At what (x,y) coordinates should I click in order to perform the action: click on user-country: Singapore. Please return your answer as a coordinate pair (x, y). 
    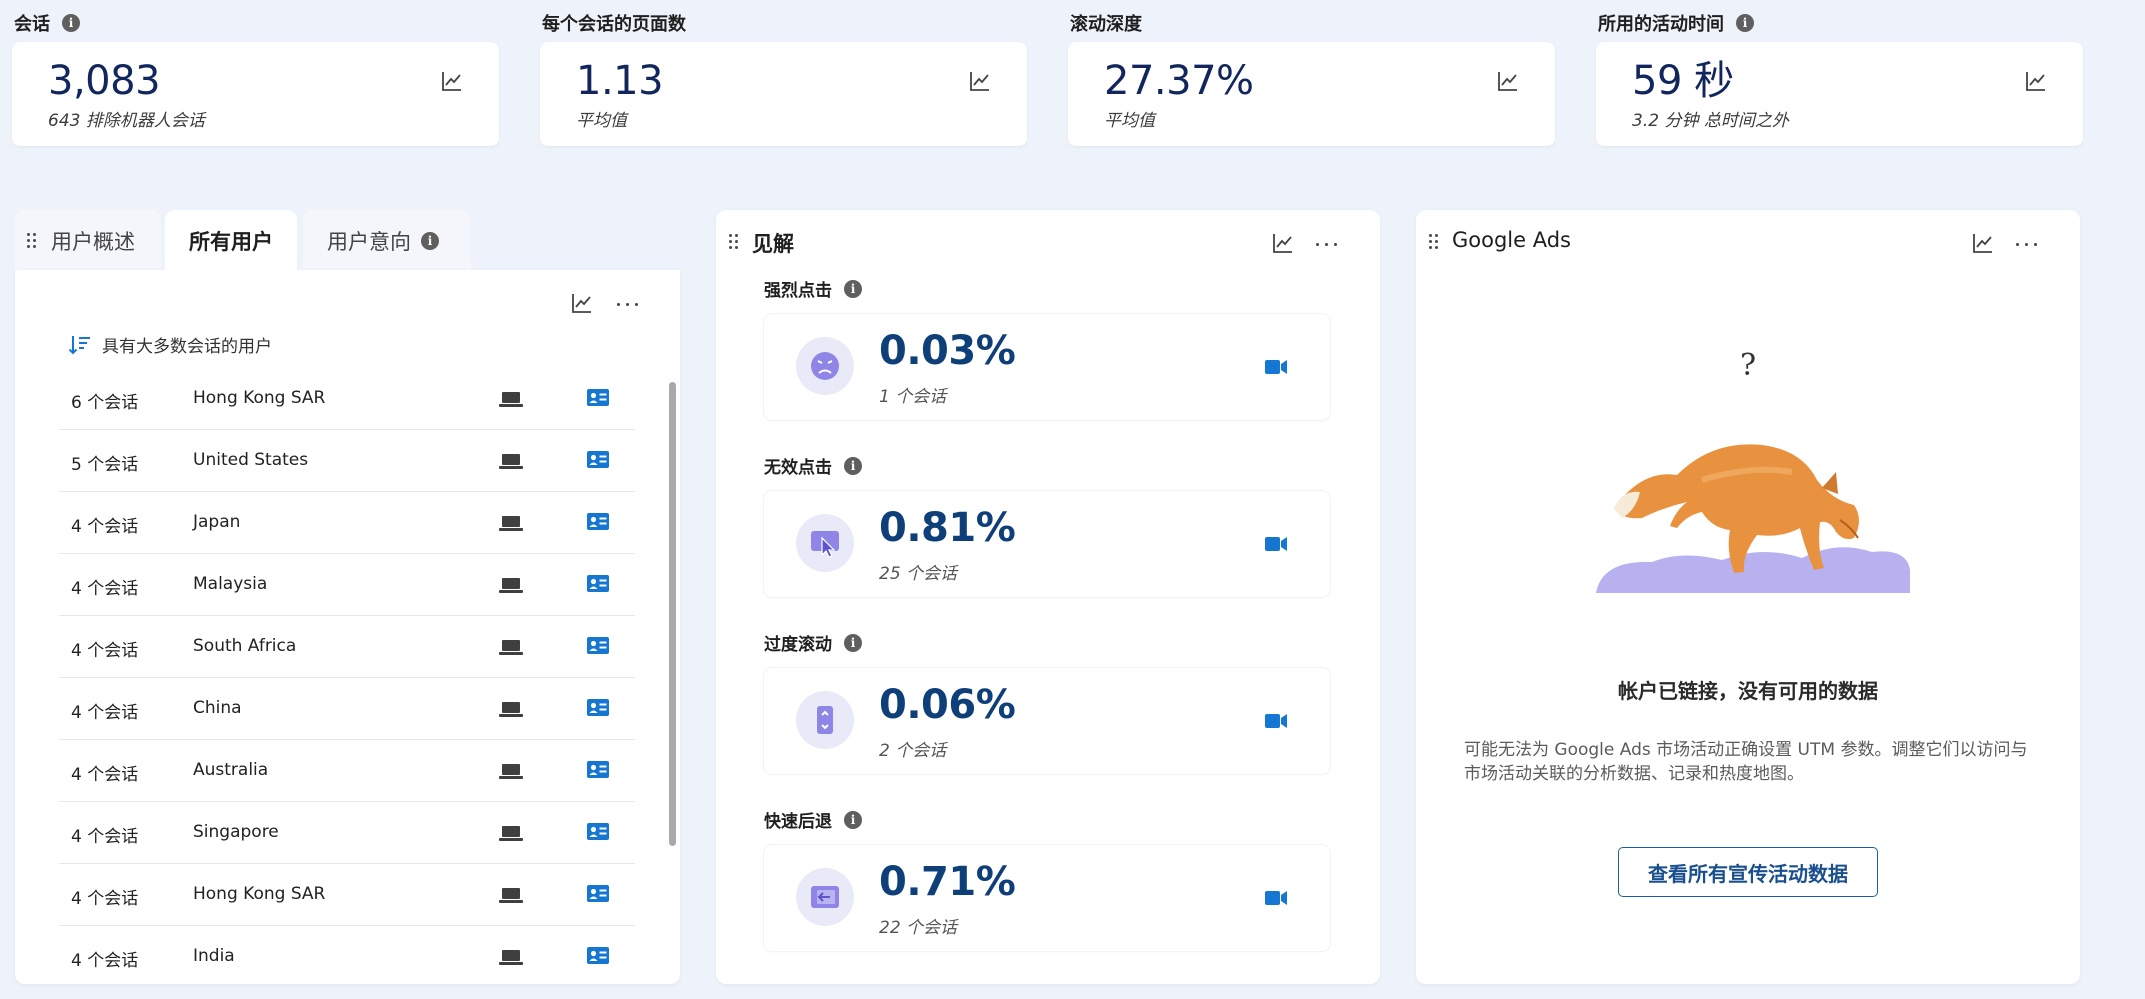
    Looking at the image, I should click on (236, 832).